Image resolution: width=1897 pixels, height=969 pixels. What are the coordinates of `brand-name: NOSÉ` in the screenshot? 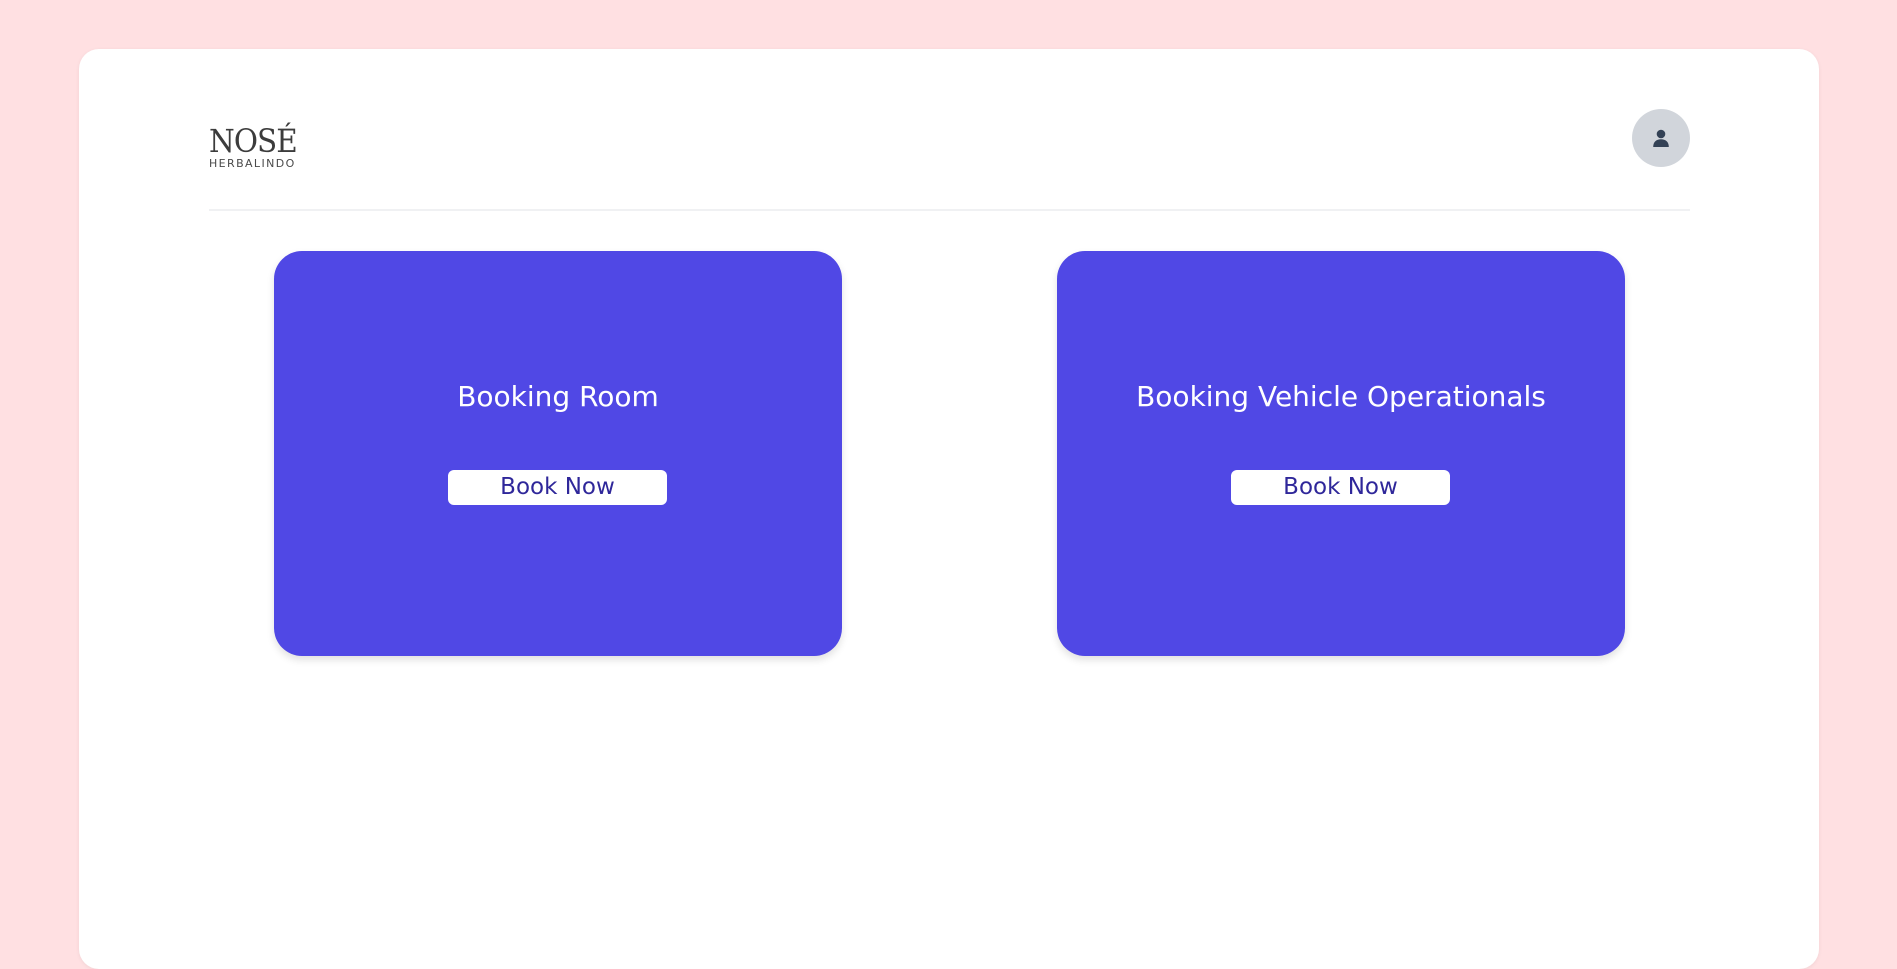 It's located at (253, 141).